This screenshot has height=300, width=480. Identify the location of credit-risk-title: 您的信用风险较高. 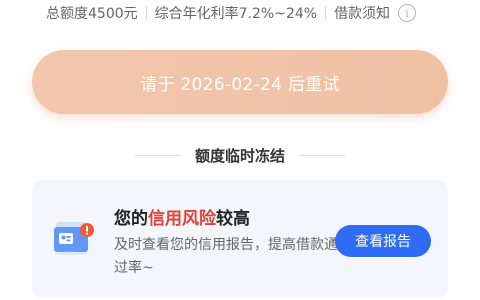
(182, 216).